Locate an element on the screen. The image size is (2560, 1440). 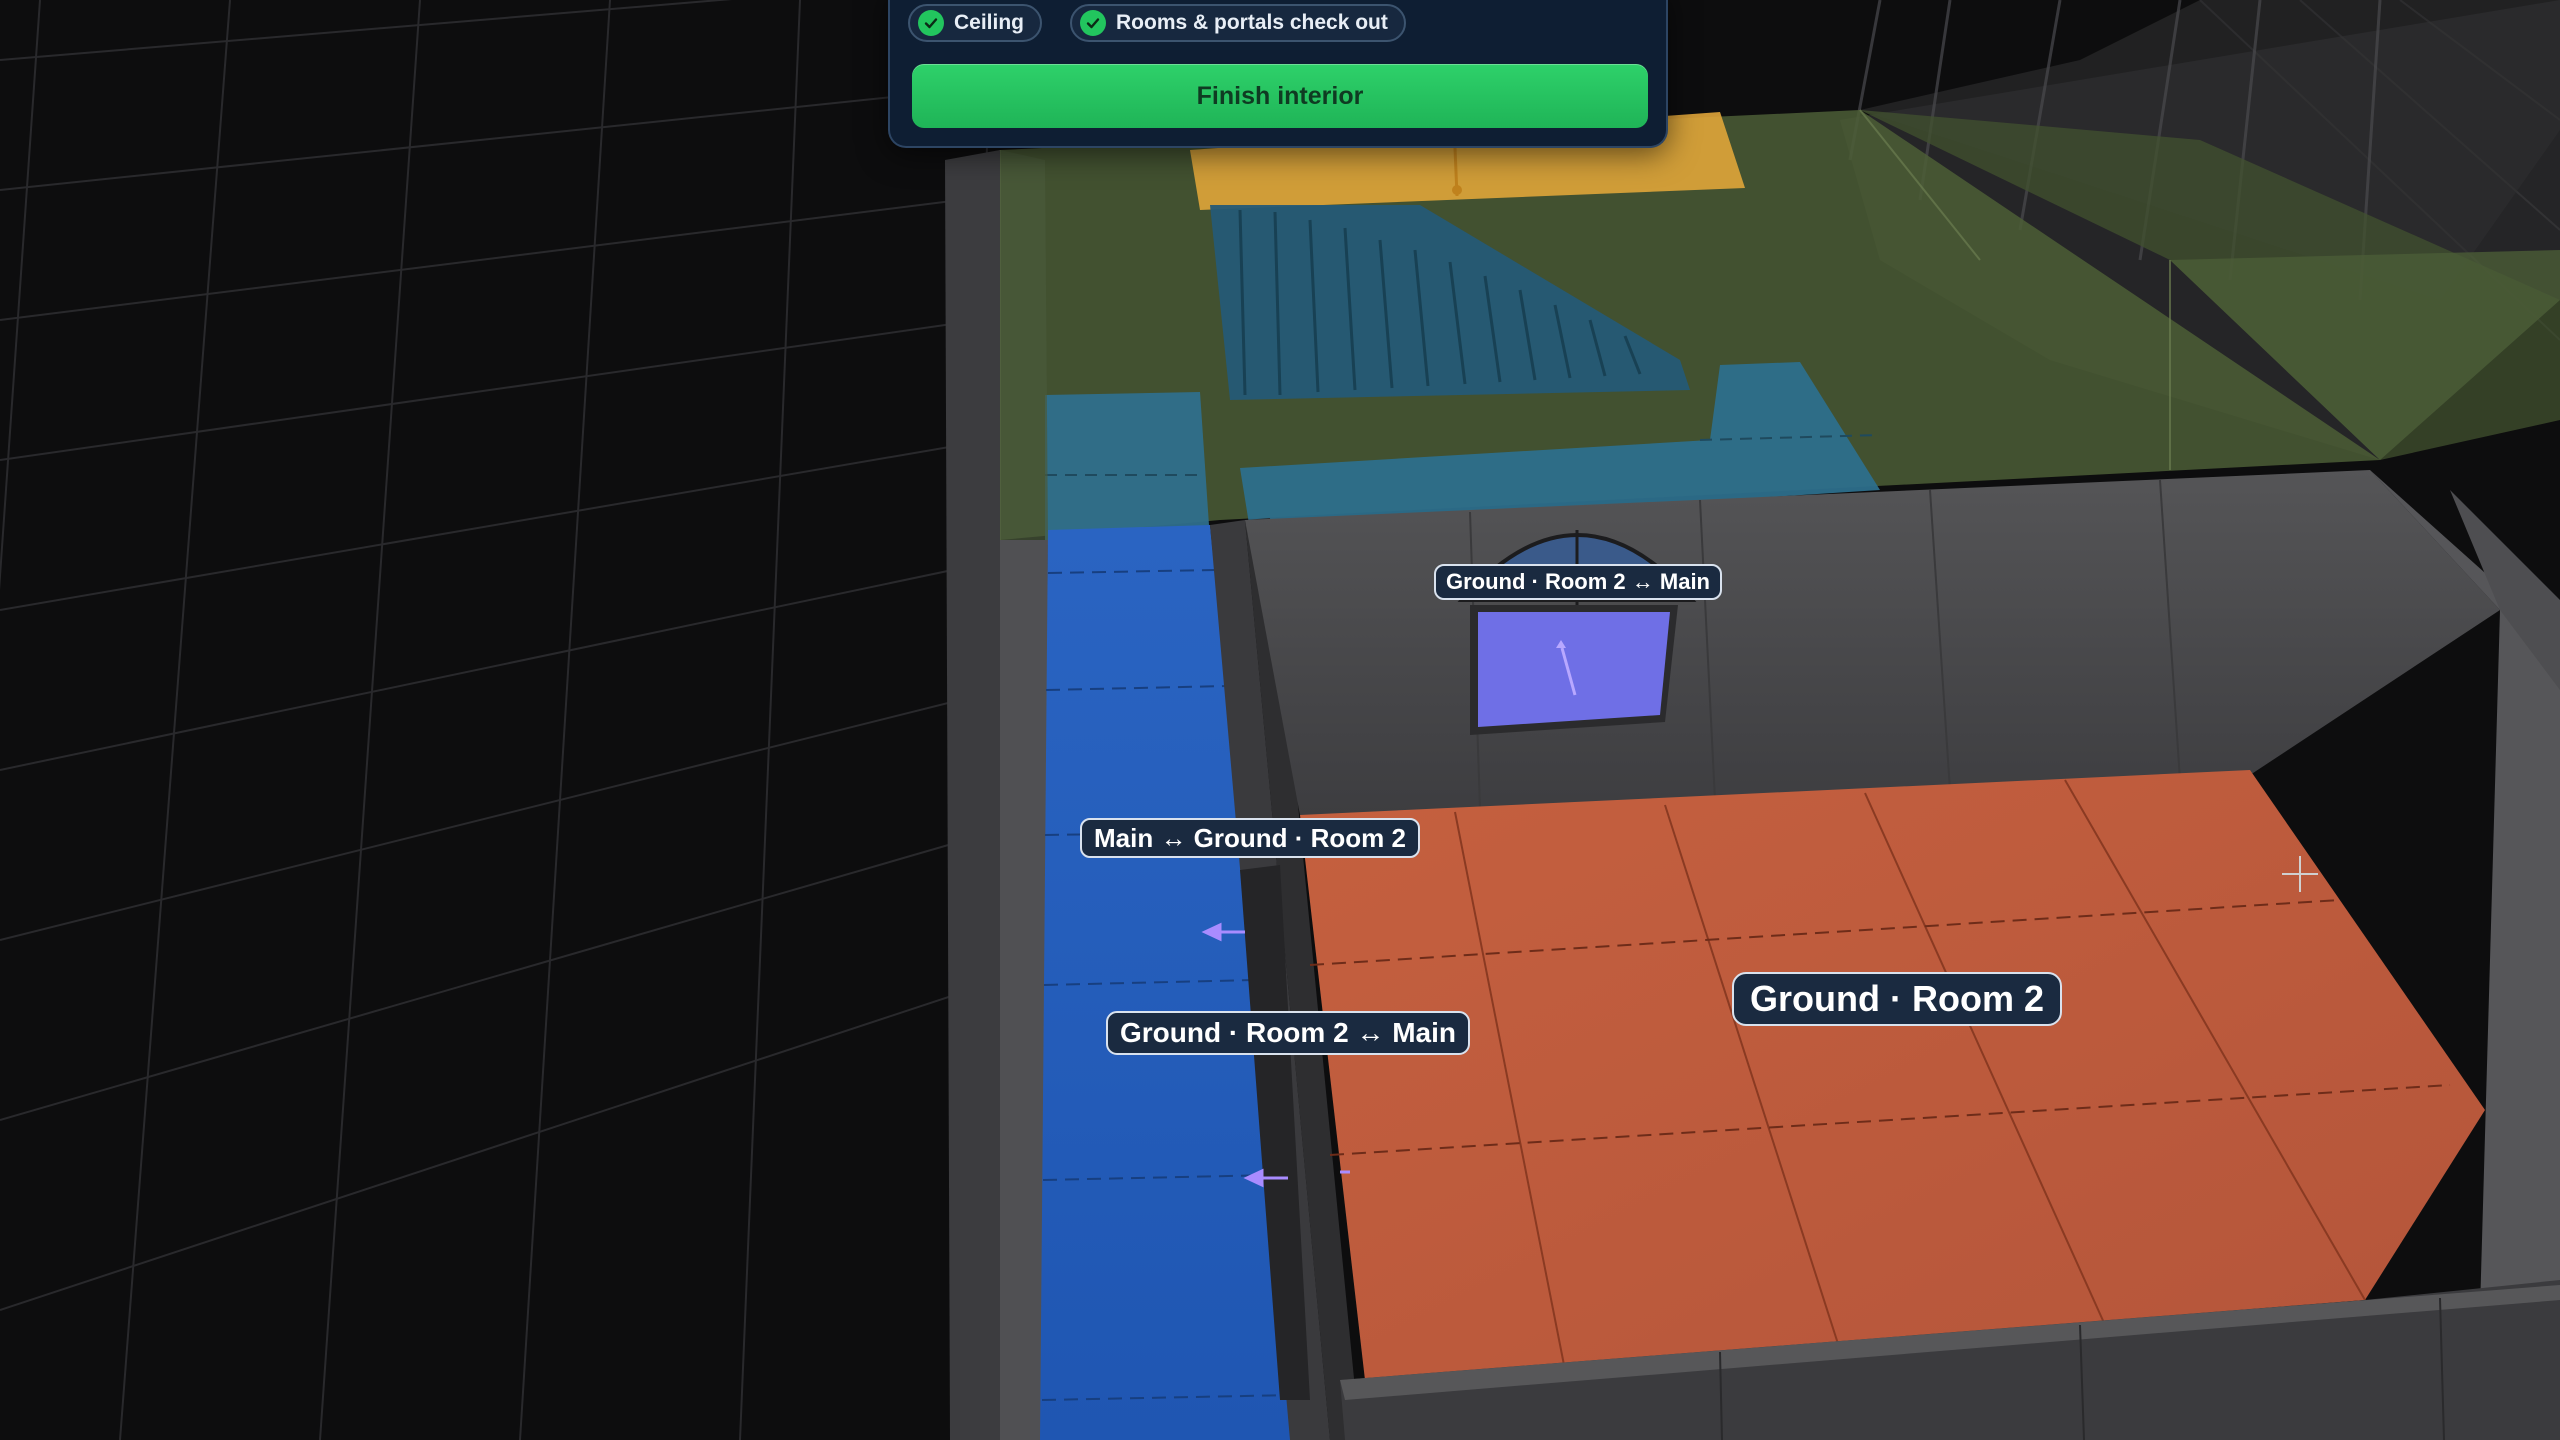
corridor-left-wall is located at coordinates (996, 795).